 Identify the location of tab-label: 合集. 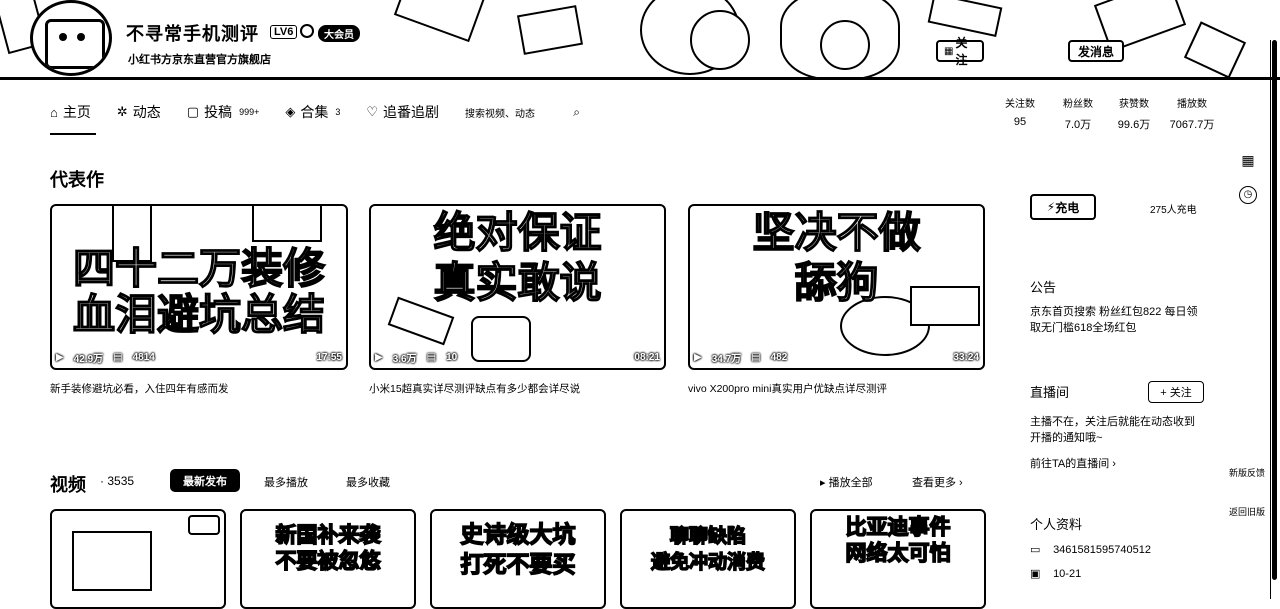
(314, 112).